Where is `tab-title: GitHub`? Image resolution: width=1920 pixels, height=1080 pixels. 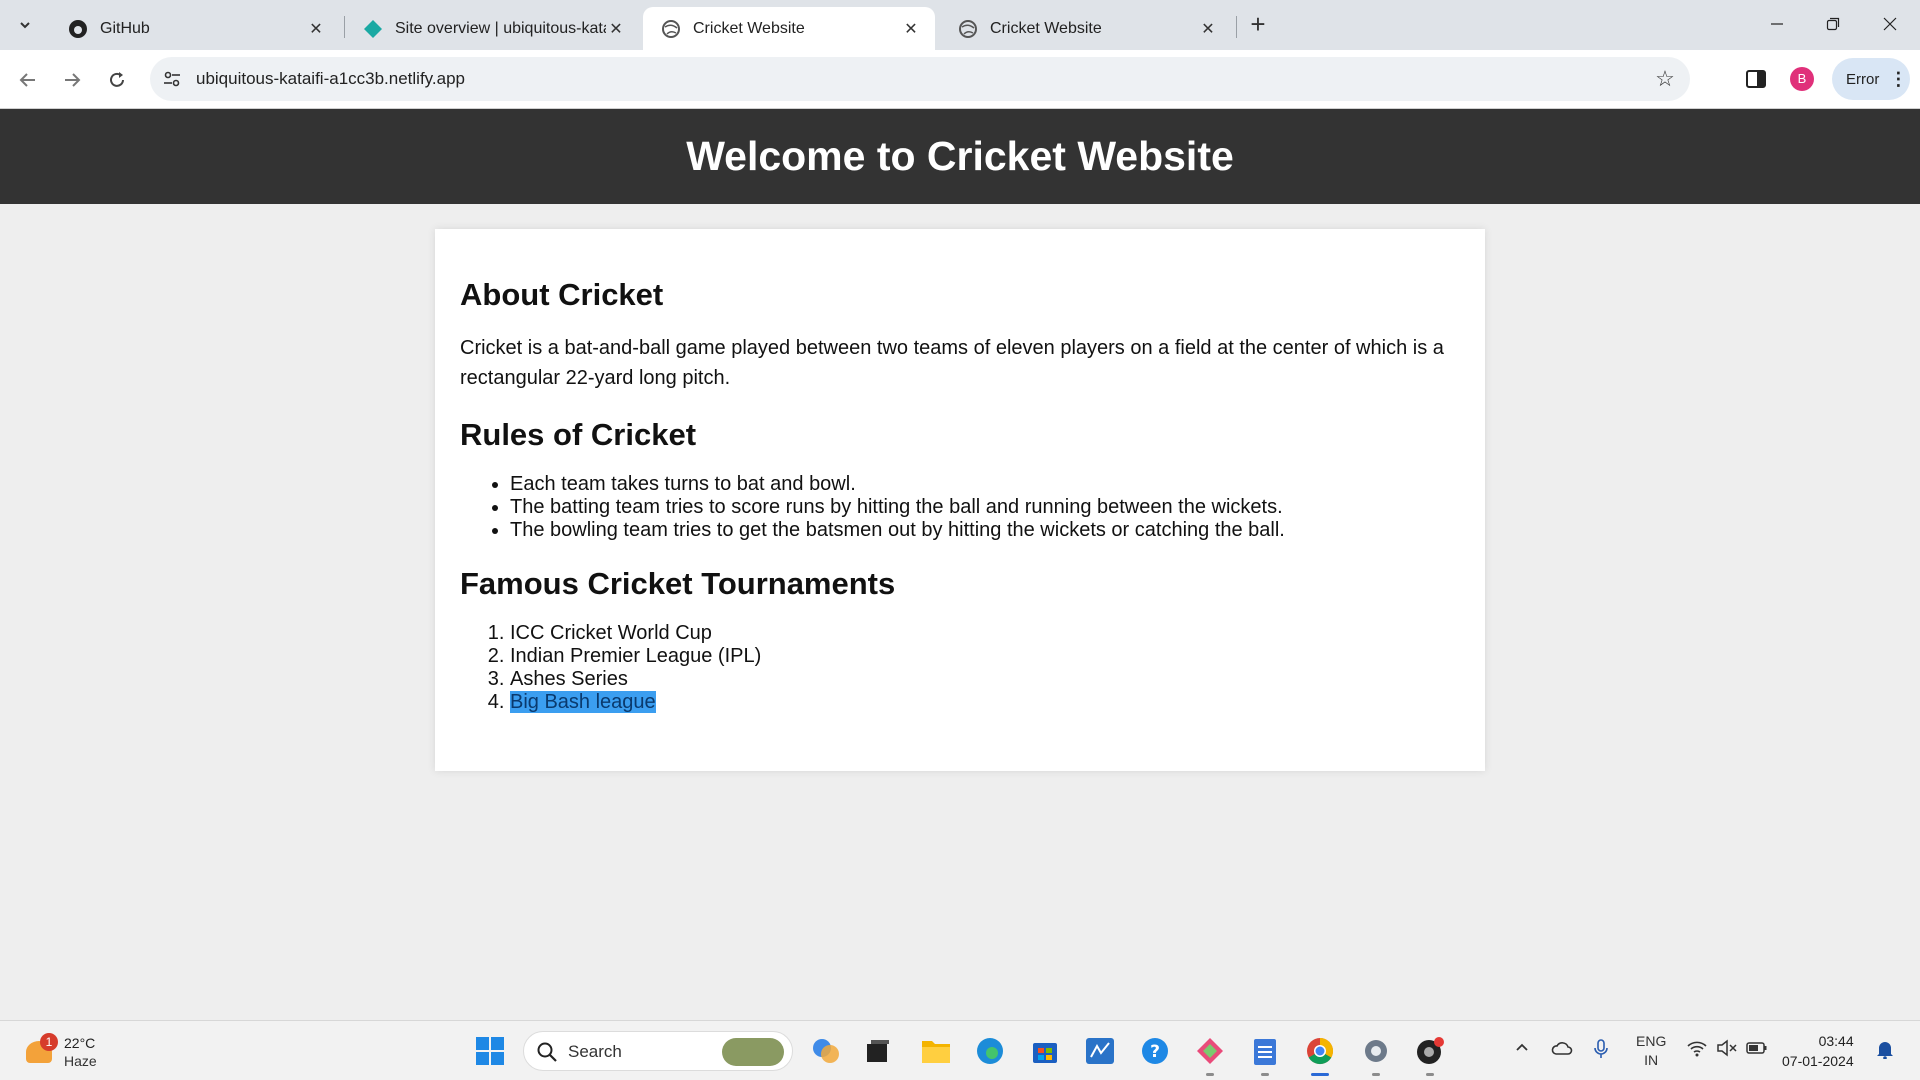 tab-title: GitHub is located at coordinates (125, 28).